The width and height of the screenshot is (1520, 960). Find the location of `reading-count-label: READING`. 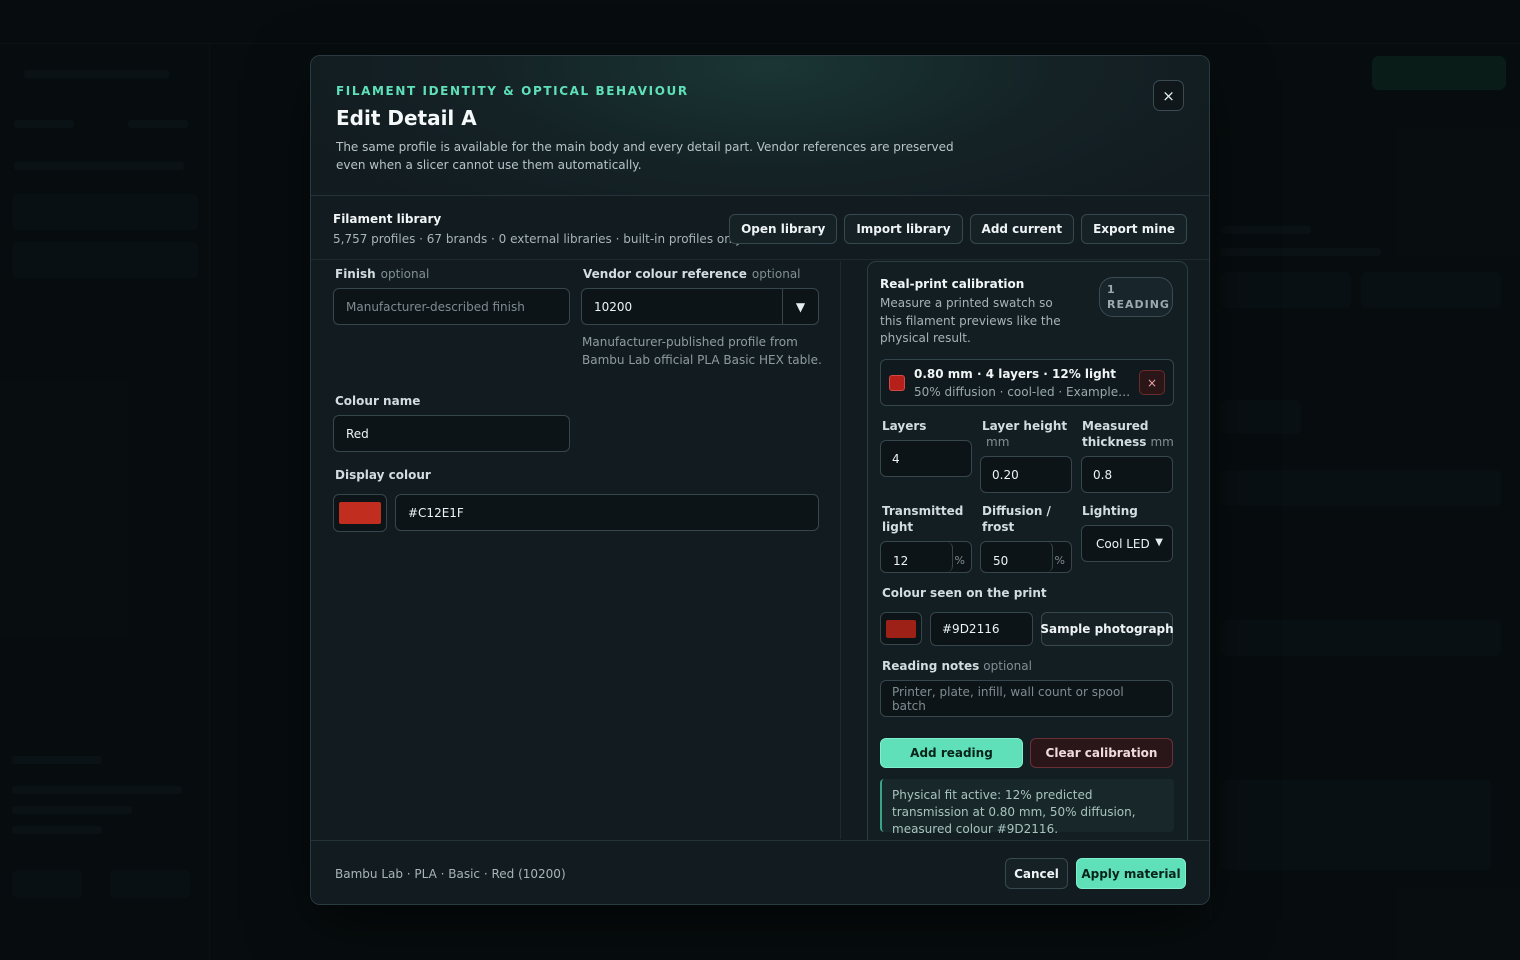

reading-count-label: READING is located at coordinates (1138, 304).